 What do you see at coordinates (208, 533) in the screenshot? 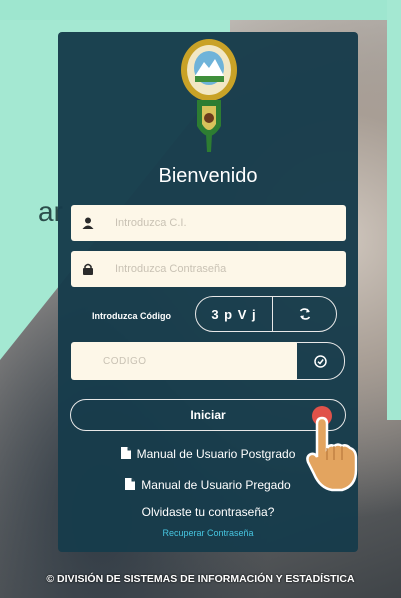
I see `recover-password-link: Recuperar Contraseña` at bounding box center [208, 533].